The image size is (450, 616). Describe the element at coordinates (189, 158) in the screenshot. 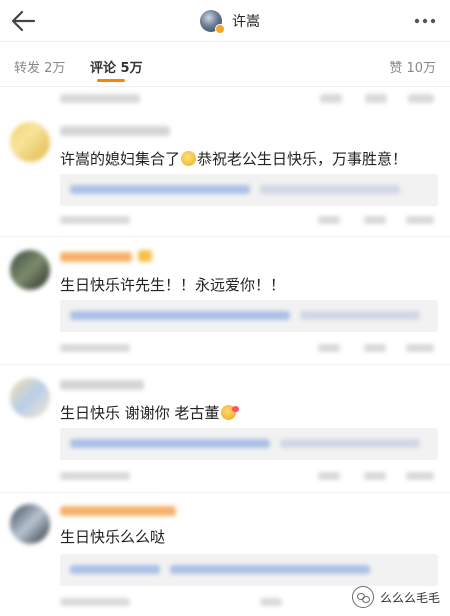

I see `clap-emoji-icon` at that location.